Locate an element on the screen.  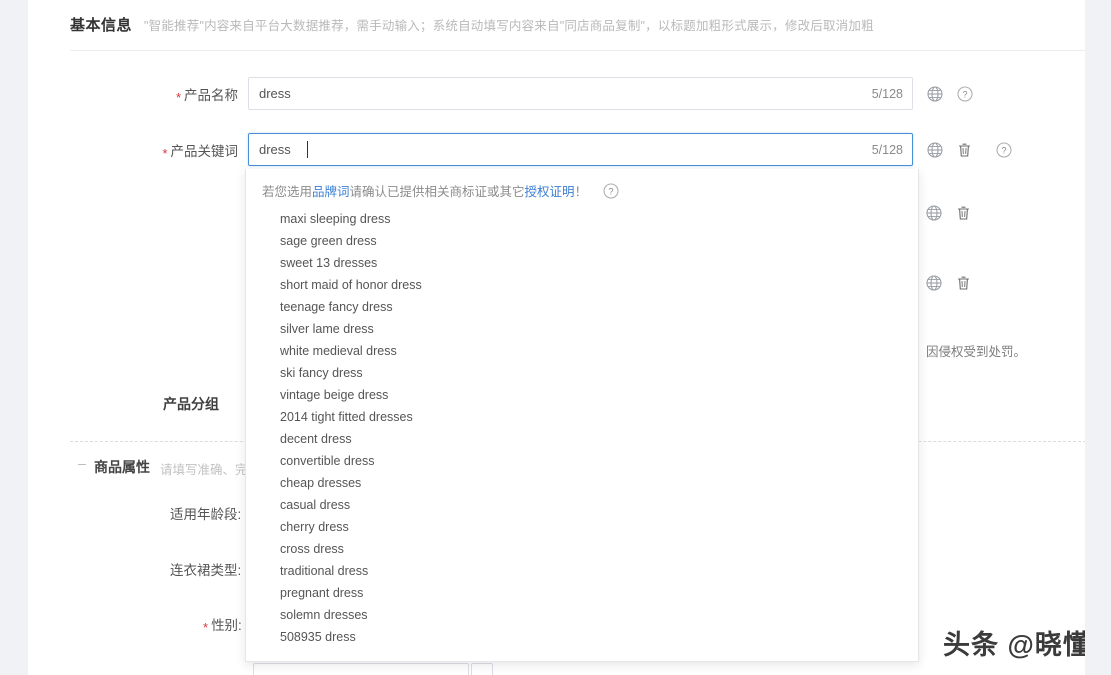
product-keyword-label-wrap: * 产品关键词 is located at coordinates (203, 150).